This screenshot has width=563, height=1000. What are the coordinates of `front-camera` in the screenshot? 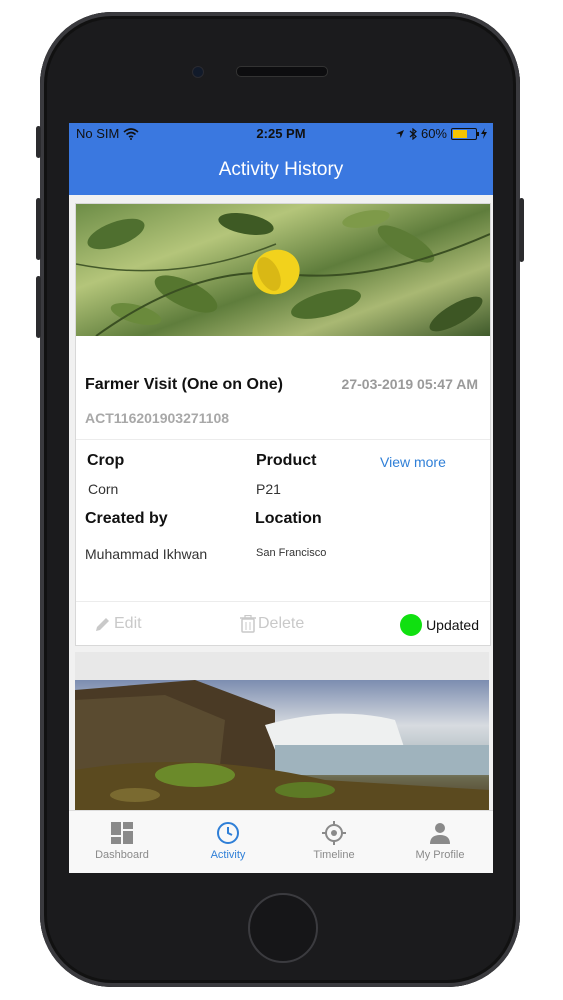 It's located at (198, 72).